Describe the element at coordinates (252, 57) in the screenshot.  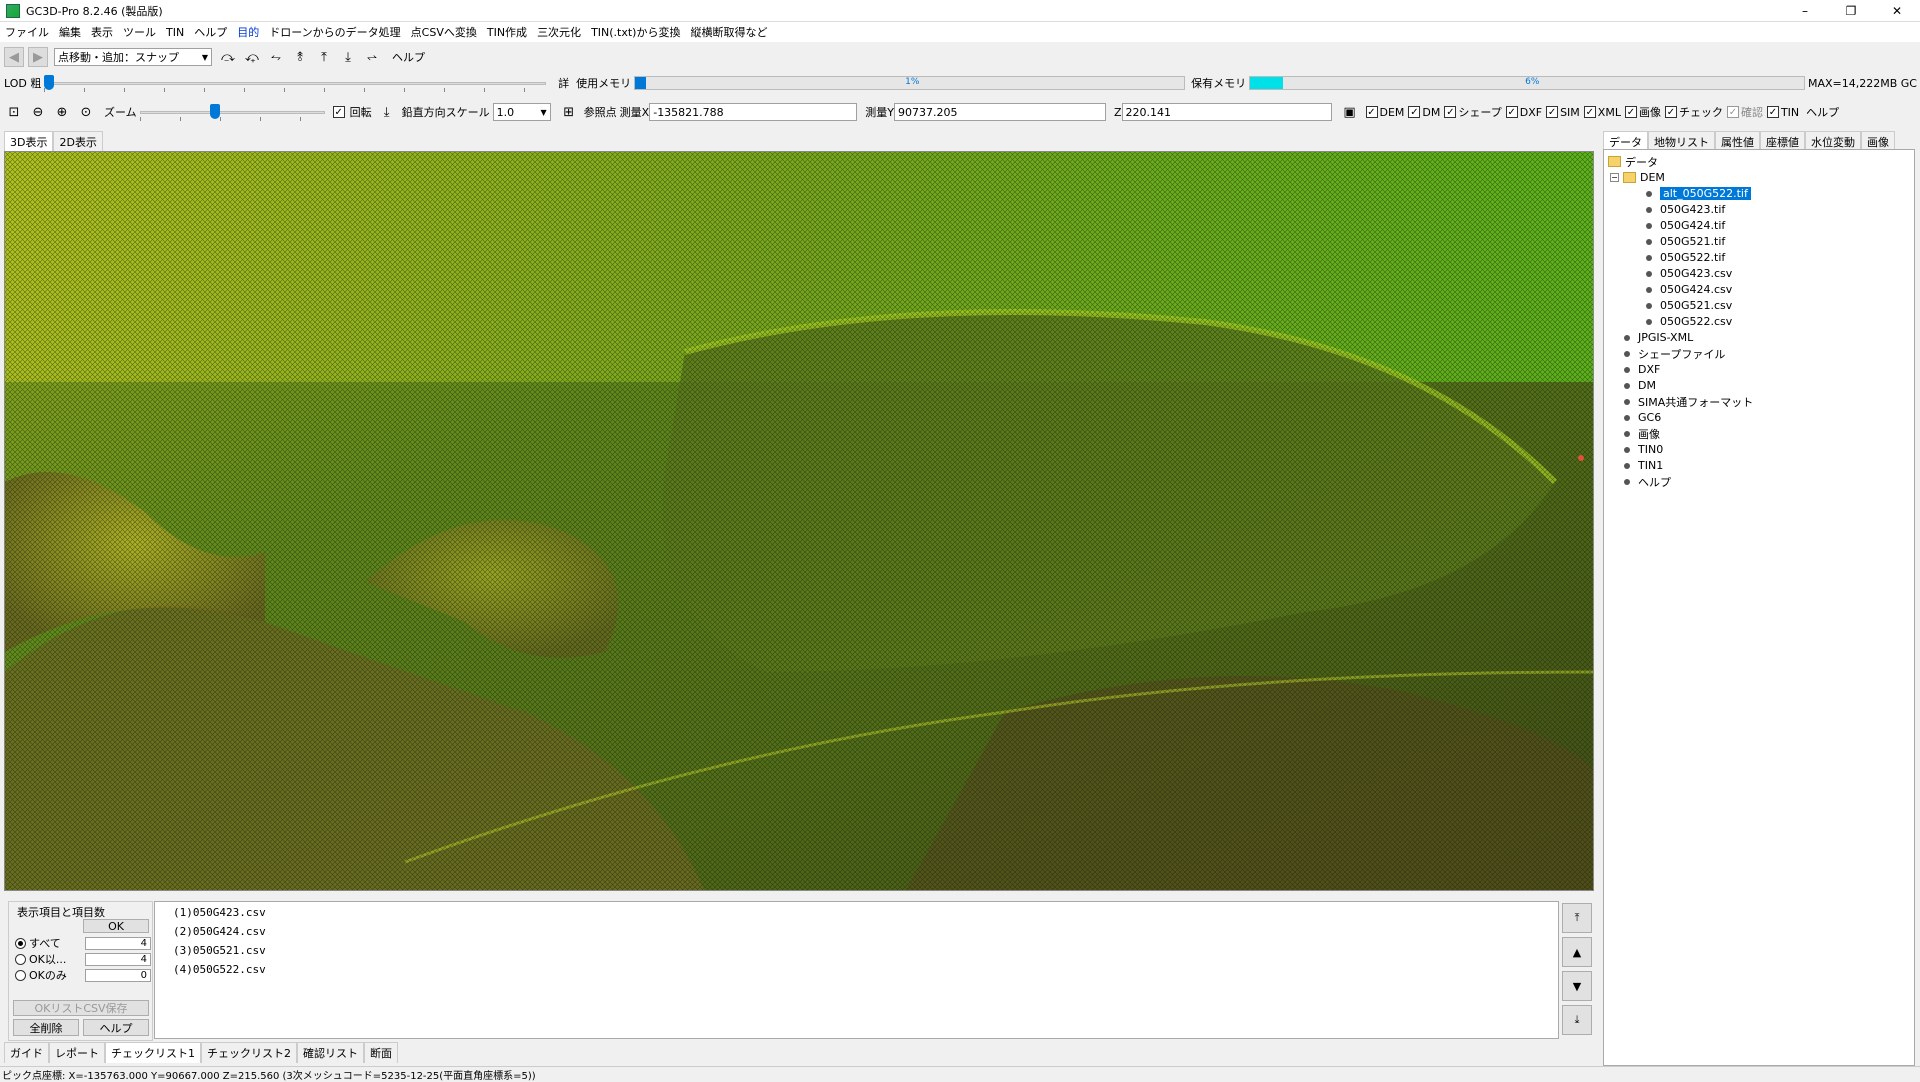
I see `point-add-icon: ⤽` at that location.